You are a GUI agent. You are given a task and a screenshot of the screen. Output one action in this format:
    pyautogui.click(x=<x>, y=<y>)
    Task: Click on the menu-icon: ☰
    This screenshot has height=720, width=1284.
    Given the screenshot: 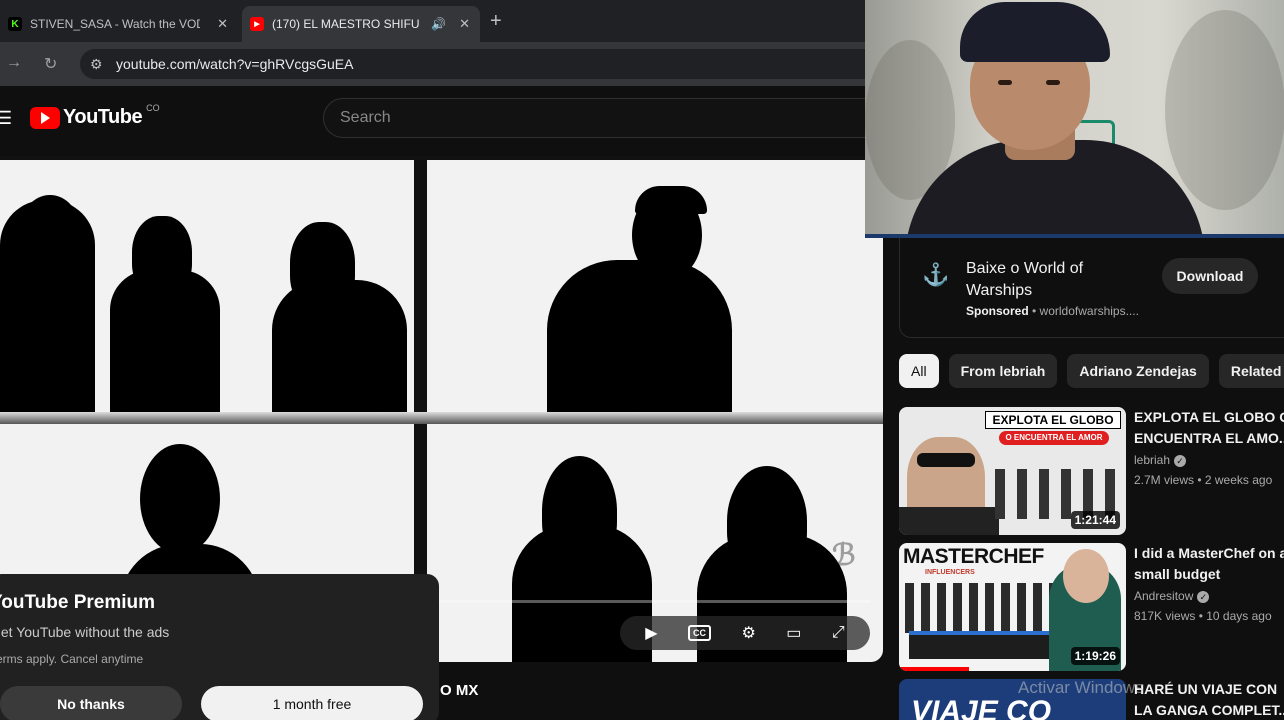 What is the action you would take?
    pyautogui.click(x=6, y=118)
    